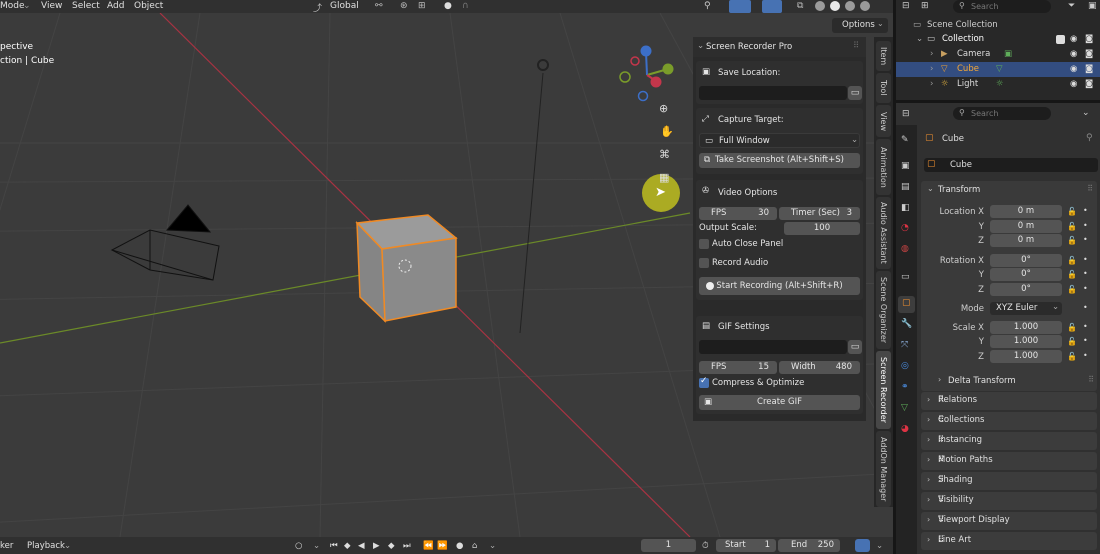 The width and height of the screenshot is (1100, 554). Describe the element at coordinates (1009, 441) in the screenshot. I see `instancing-section: › Instancing ⠿` at that location.